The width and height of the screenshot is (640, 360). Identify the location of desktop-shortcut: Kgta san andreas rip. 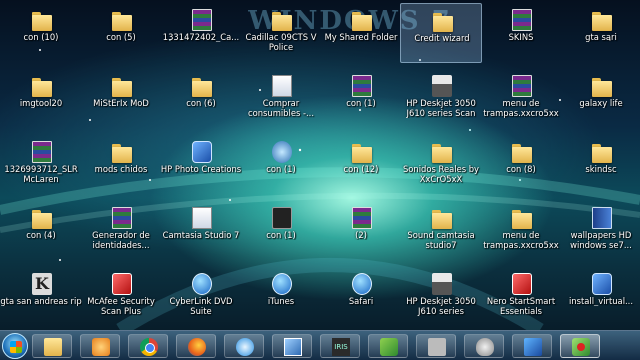
(41, 297).